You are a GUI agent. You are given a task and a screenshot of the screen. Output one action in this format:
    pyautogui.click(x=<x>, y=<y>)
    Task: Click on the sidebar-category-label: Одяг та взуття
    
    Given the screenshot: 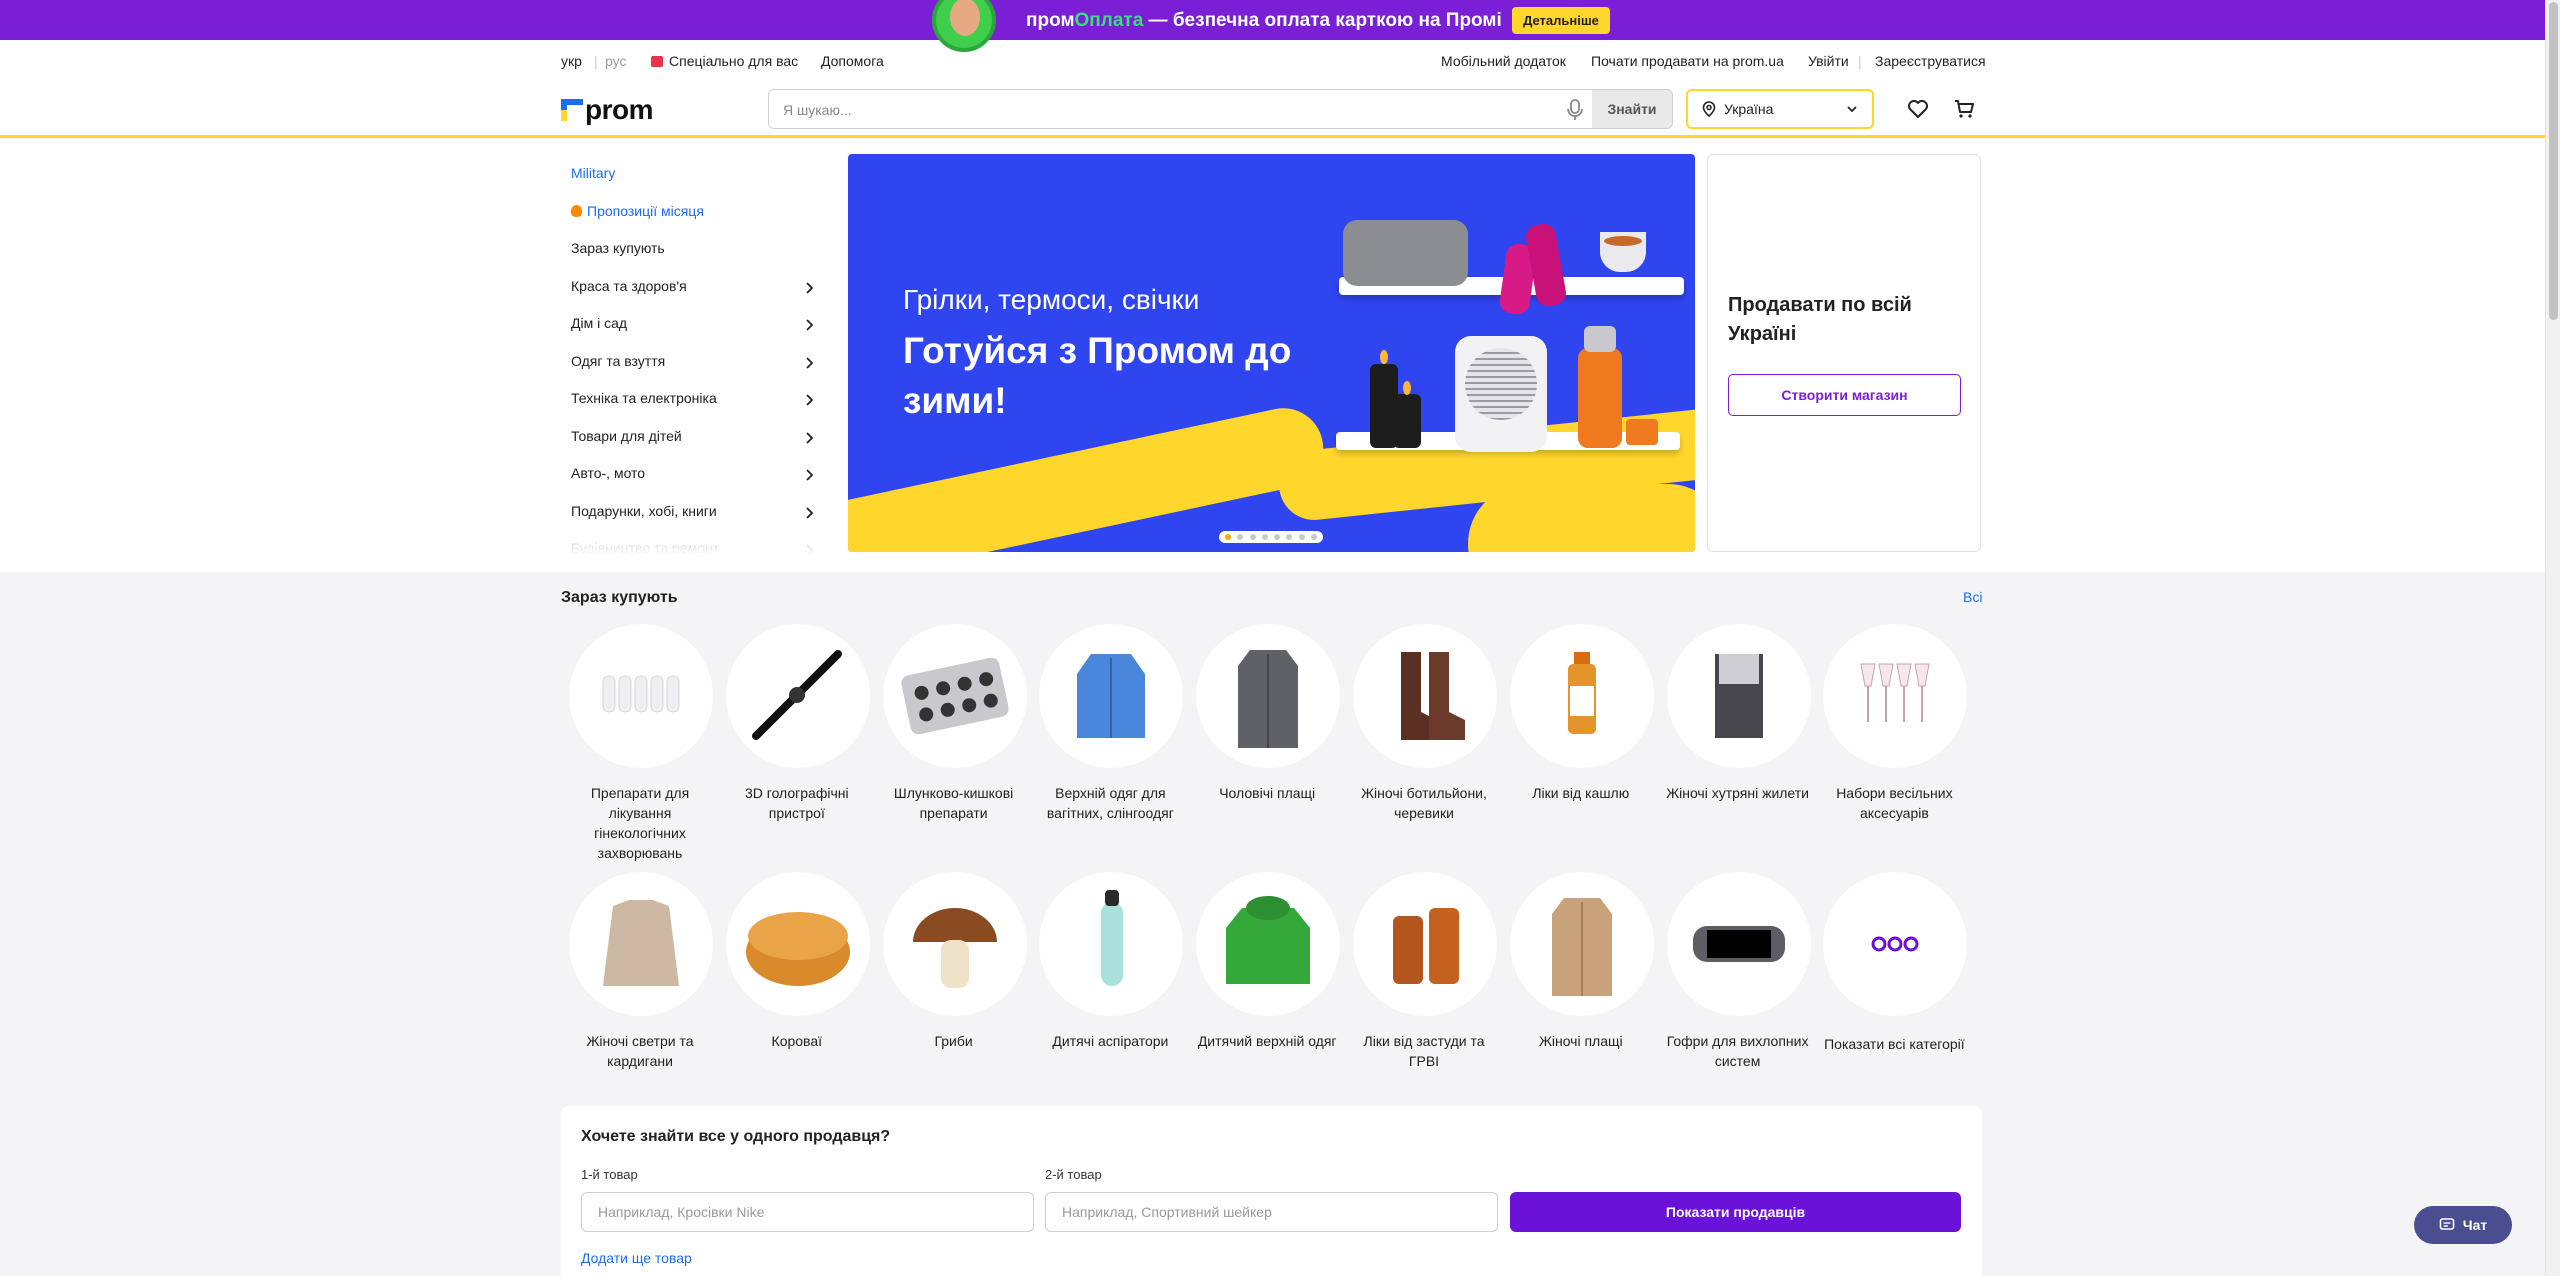 What is the action you would take?
    pyautogui.click(x=618, y=360)
    